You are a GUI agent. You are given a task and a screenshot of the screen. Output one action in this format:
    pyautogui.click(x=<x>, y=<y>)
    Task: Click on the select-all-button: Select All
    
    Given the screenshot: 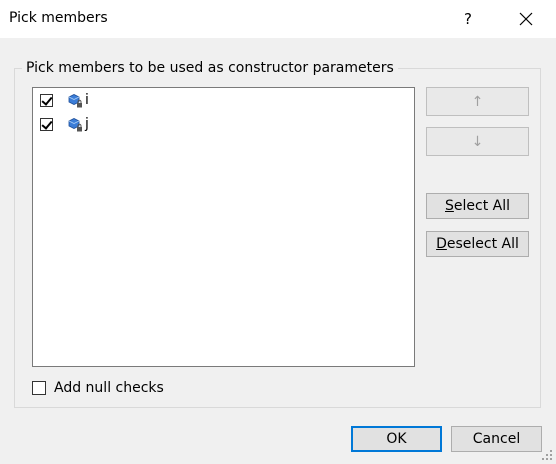 What is the action you would take?
    pyautogui.click(x=477, y=206)
    